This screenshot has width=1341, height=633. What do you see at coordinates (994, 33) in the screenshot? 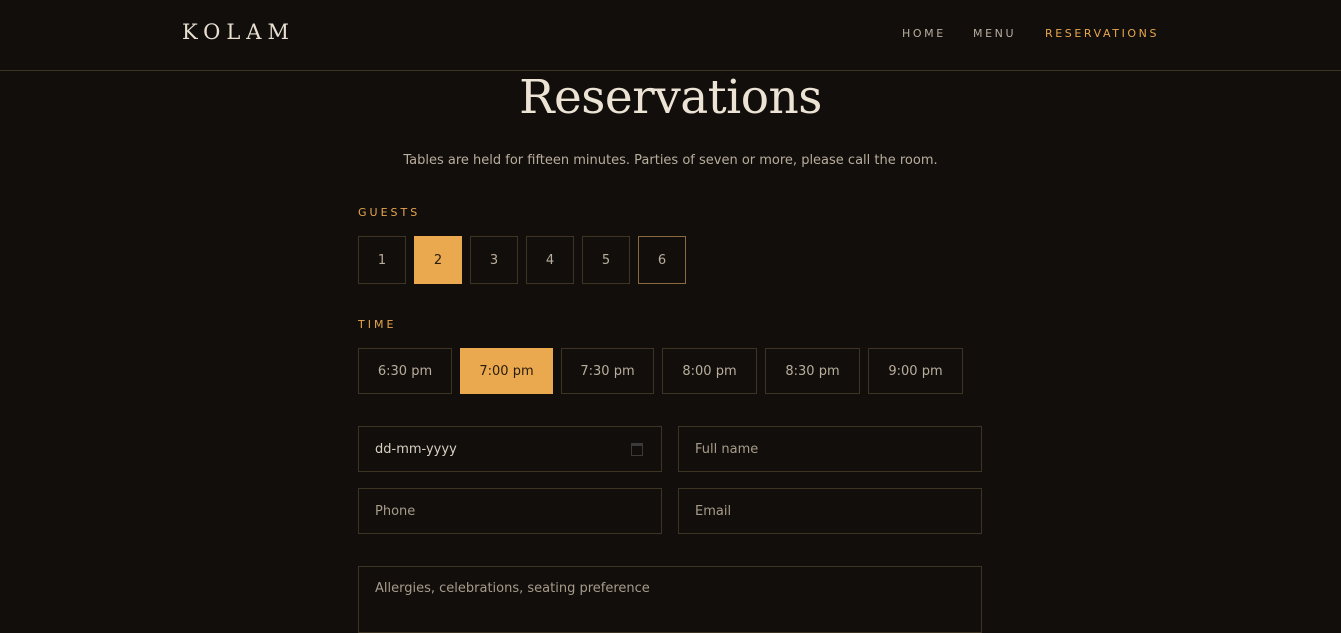
I see `nav-menu: MENU` at bounding box center [994, 33].